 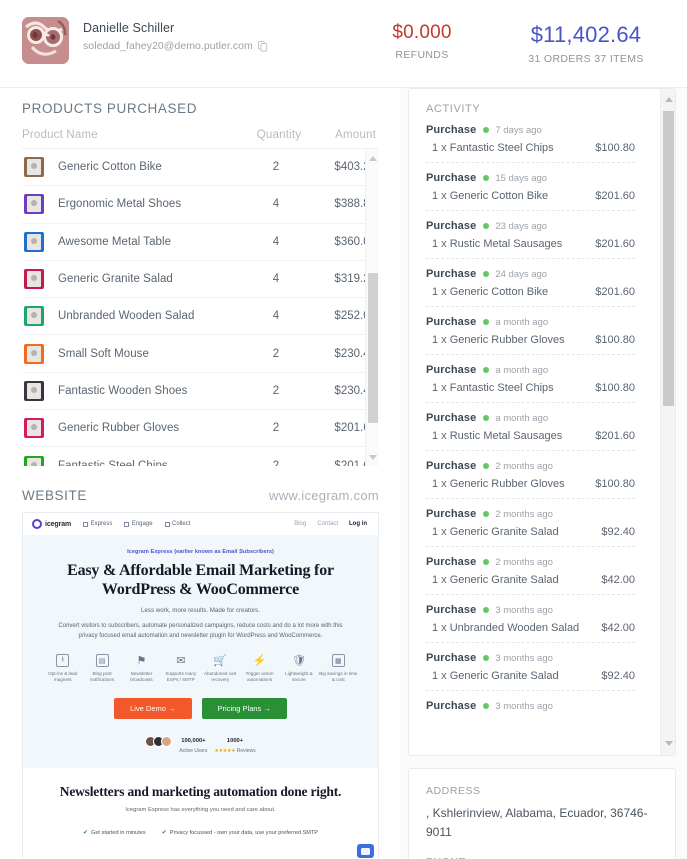 I want to click on customer-email: soledad_fahey20@demo.putler.com, so click(x=168, y=46).